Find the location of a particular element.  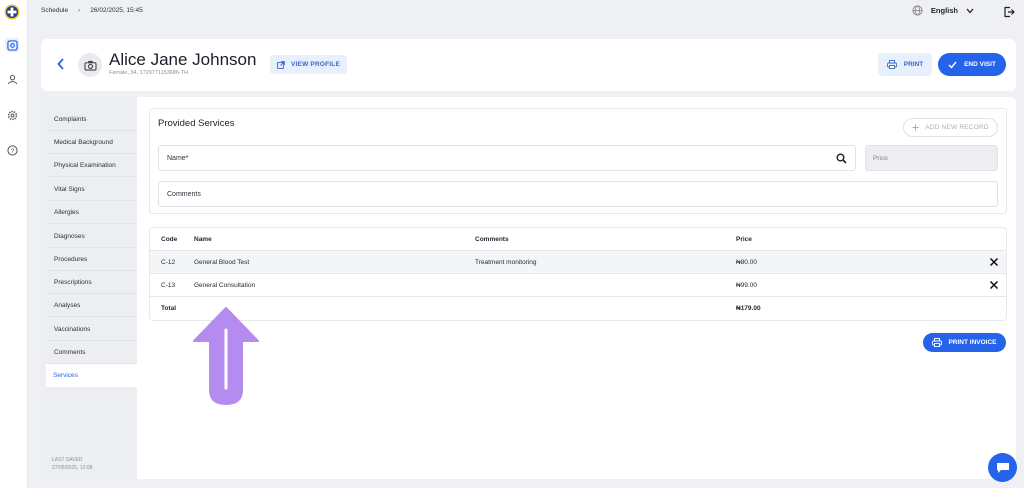

user-icon is located at coordinates (12, 79).